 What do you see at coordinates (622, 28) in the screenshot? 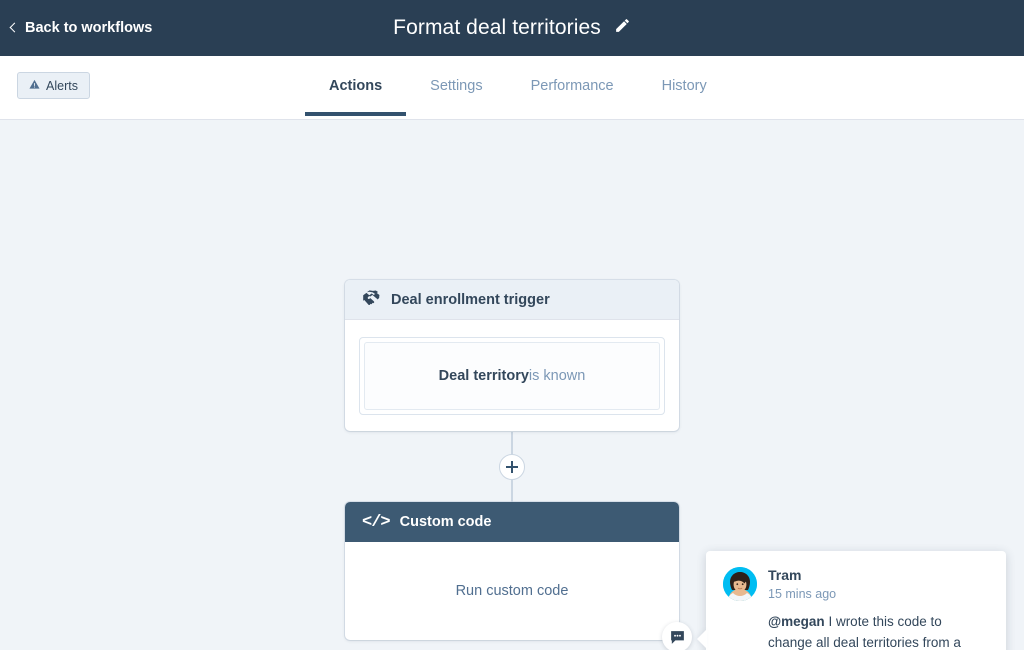
I see `pencil-icon` at bounding box center [622, 28].